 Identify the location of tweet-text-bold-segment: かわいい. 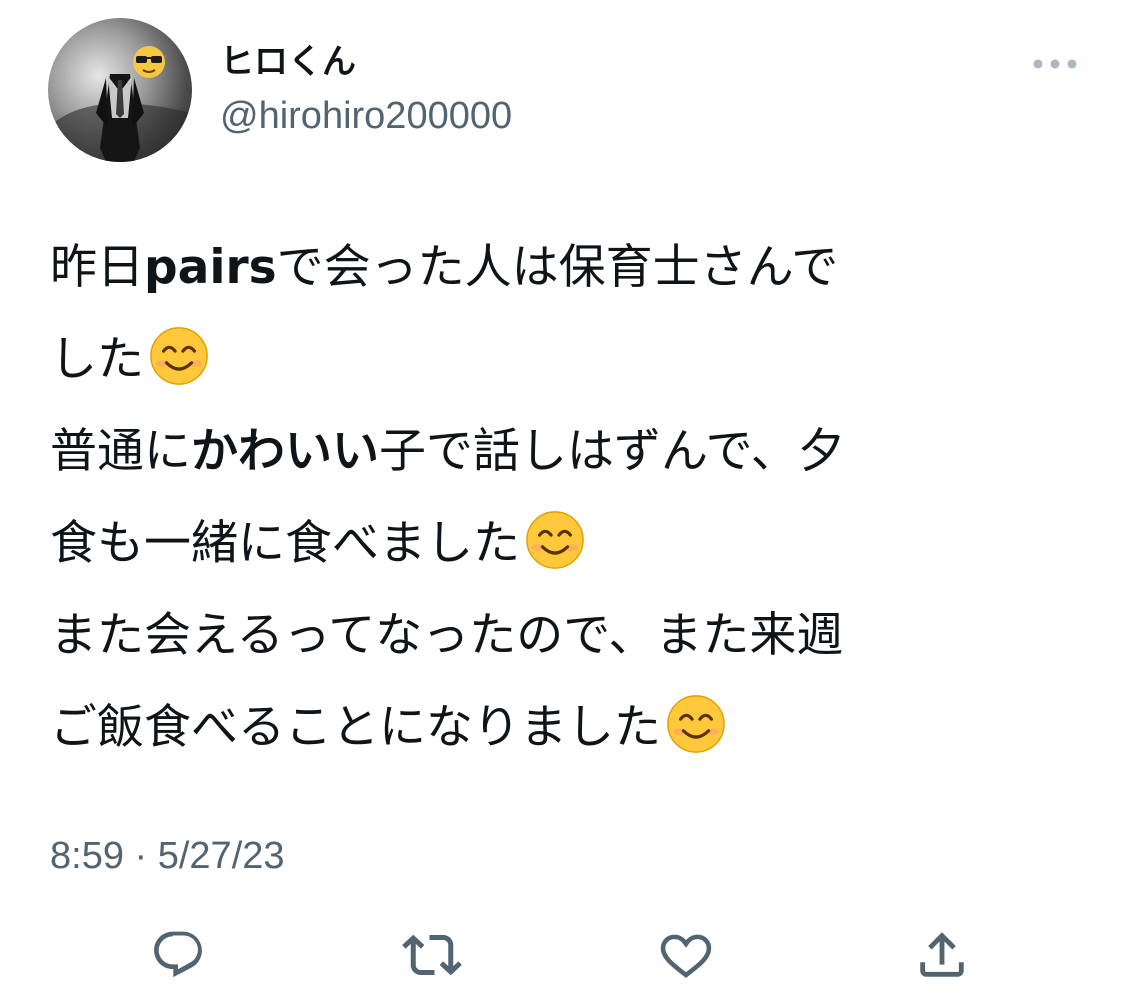
(285, 451).